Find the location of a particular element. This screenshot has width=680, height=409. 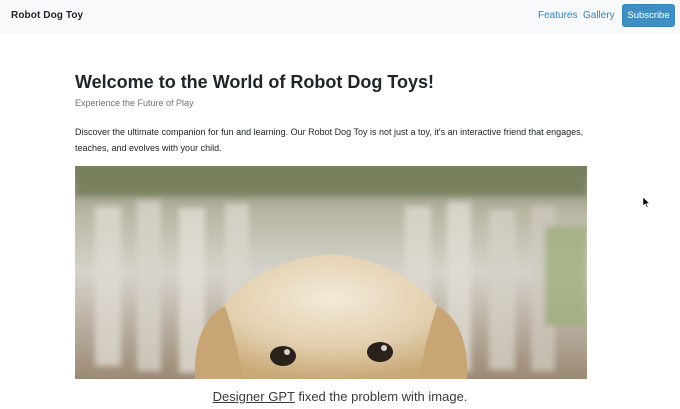

mouse-pointer-icon is located at coordinates (646, 204).